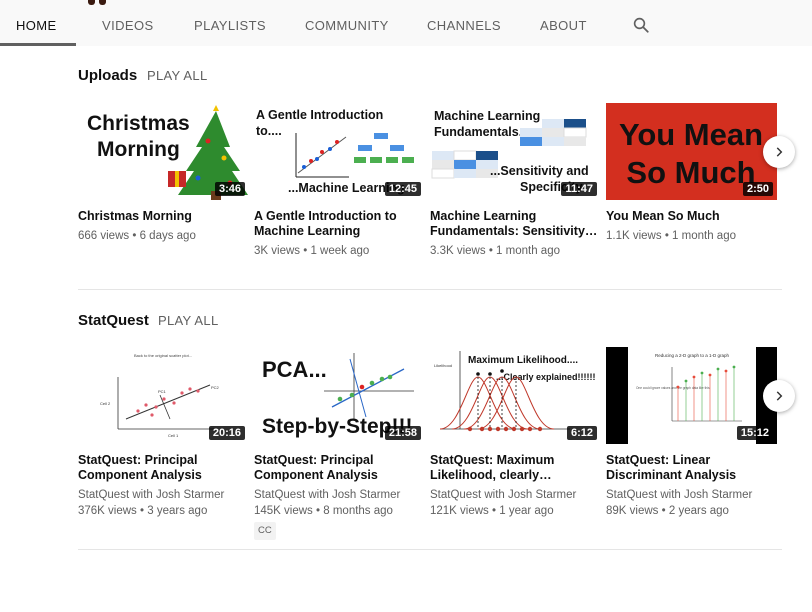 The width and height of the screenshot is (812, 612). I want to click on channel-avatar-peek, so click(97, 3).